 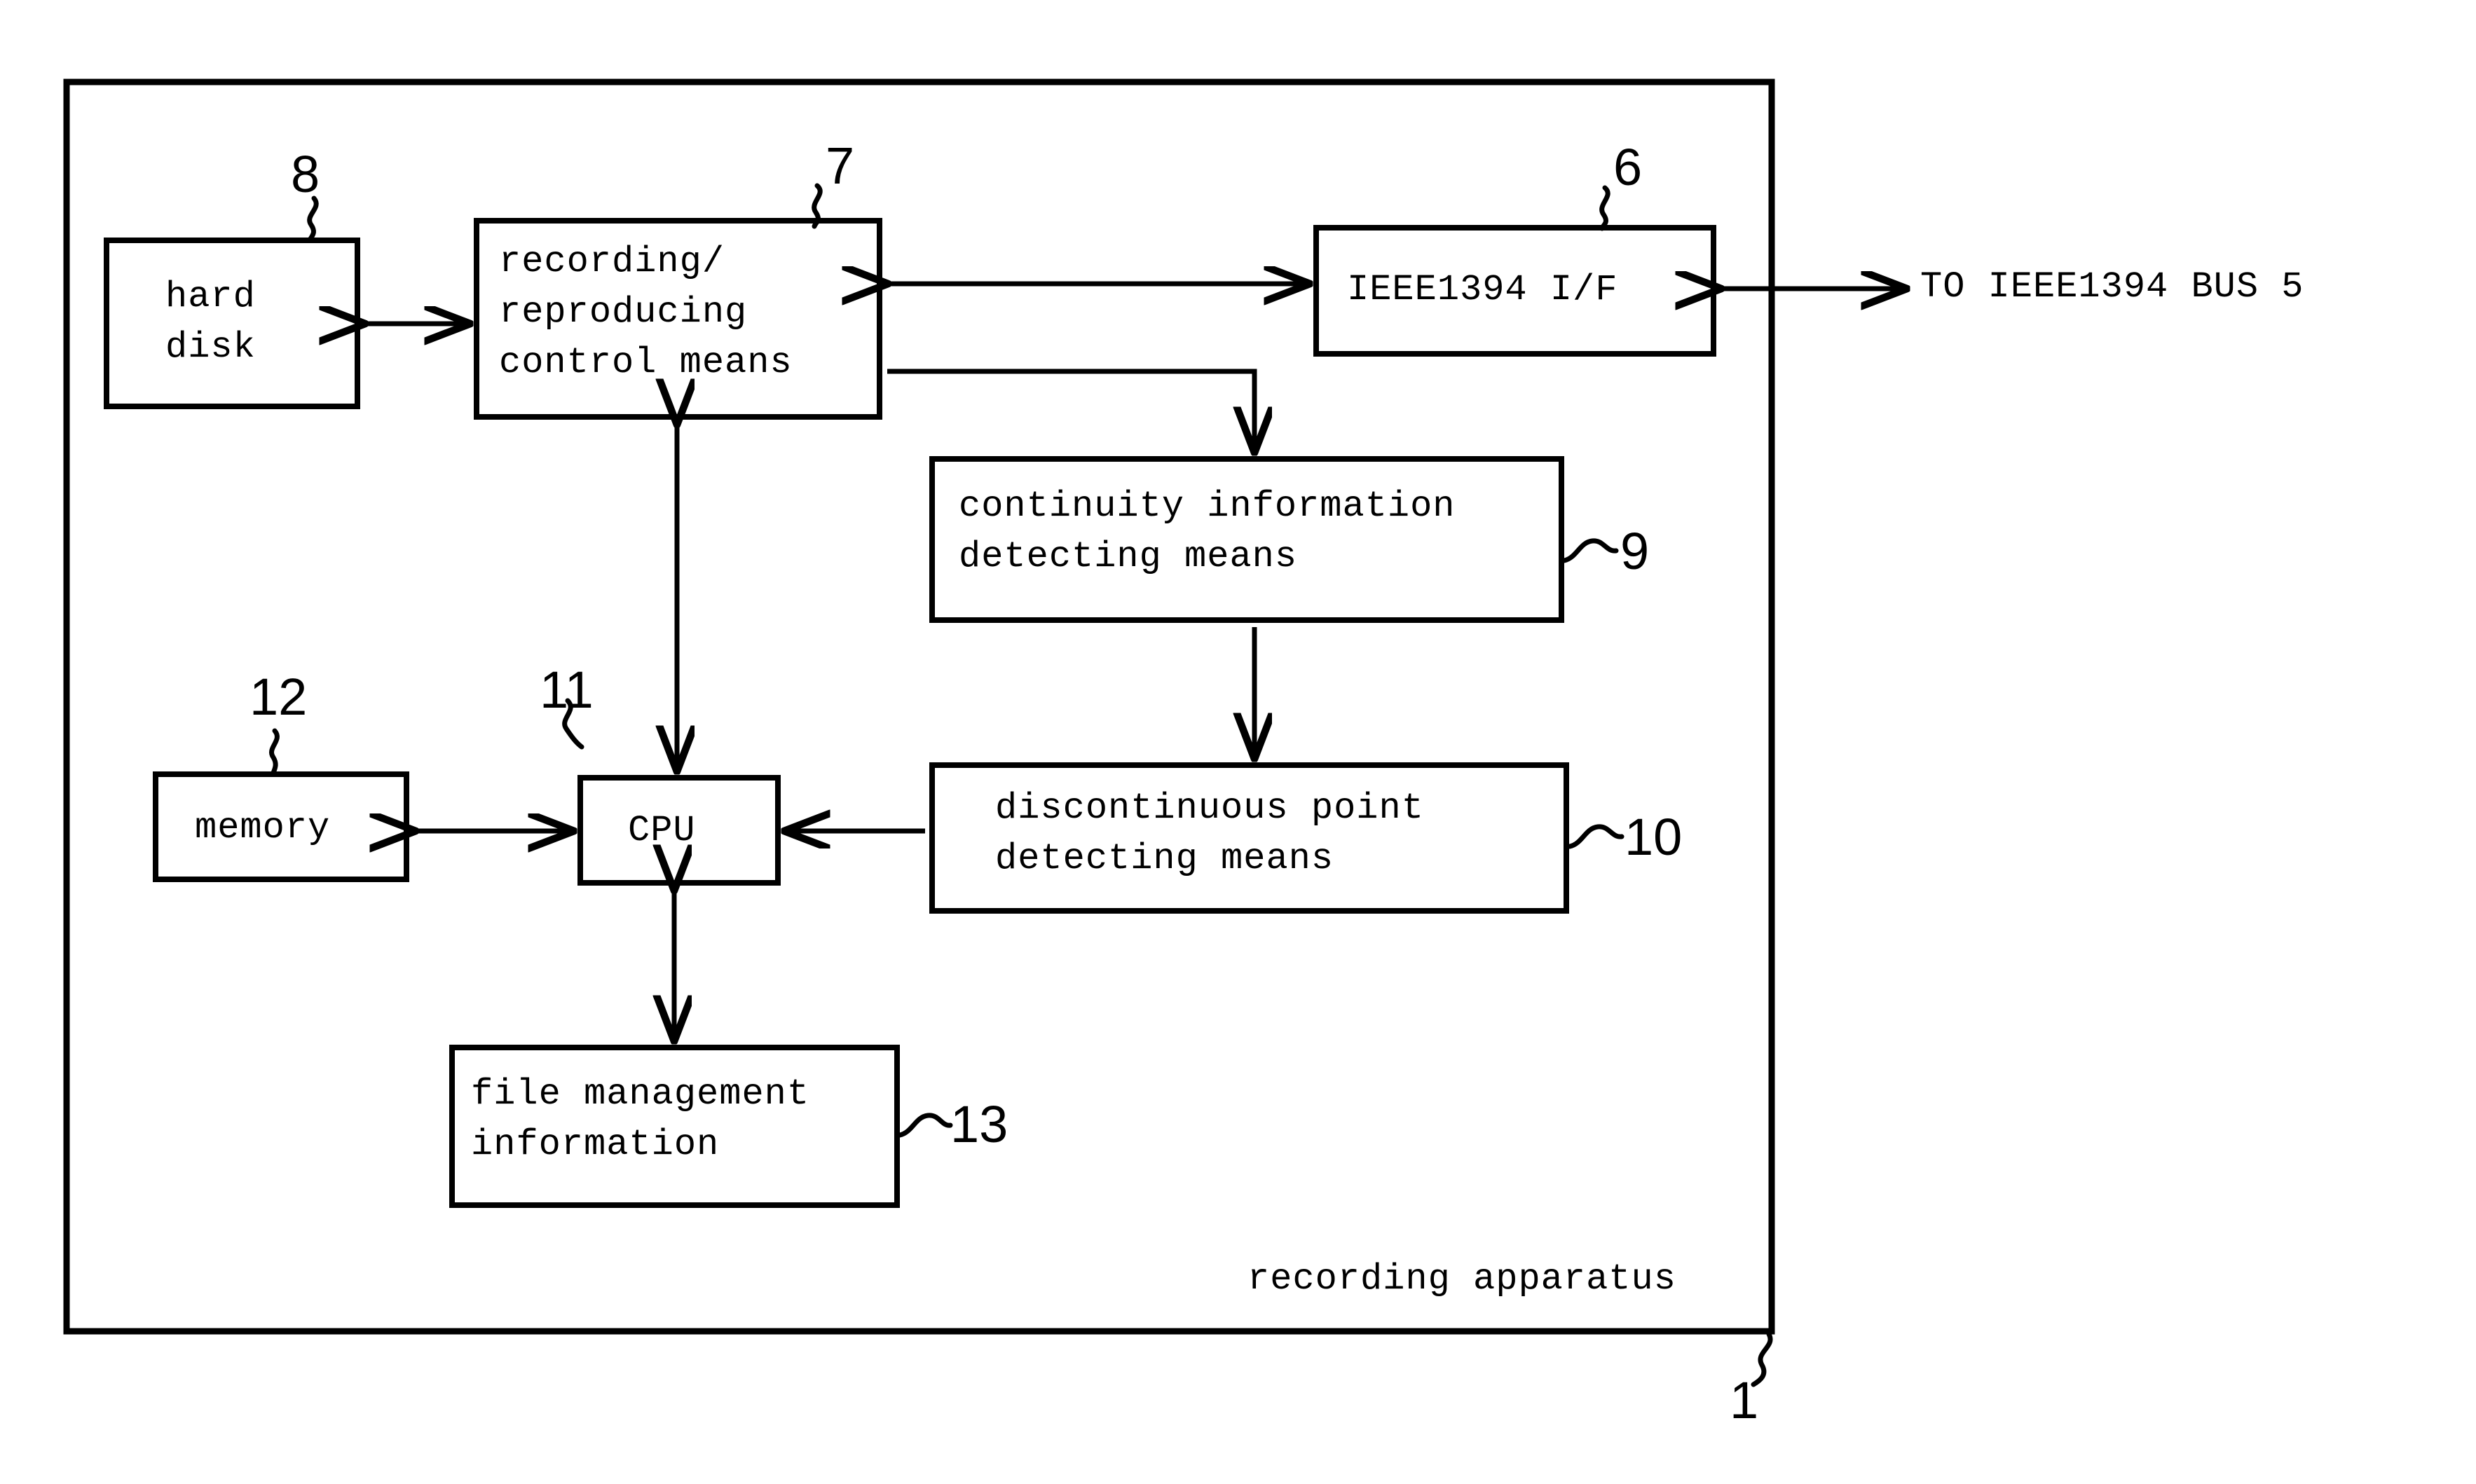 What do you see at coordinates (1070, 410) in the screenshot?
I see `connector-recrepro-continuity` at bounding box center [1070, 410].